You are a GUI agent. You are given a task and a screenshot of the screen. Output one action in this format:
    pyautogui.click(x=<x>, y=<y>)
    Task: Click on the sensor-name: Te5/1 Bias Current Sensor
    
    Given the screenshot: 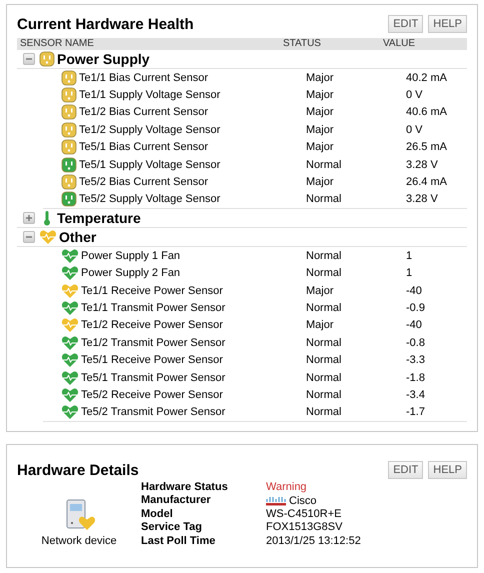 What is the action you would take?
    pyautogui.click(x=143, y=147)
    